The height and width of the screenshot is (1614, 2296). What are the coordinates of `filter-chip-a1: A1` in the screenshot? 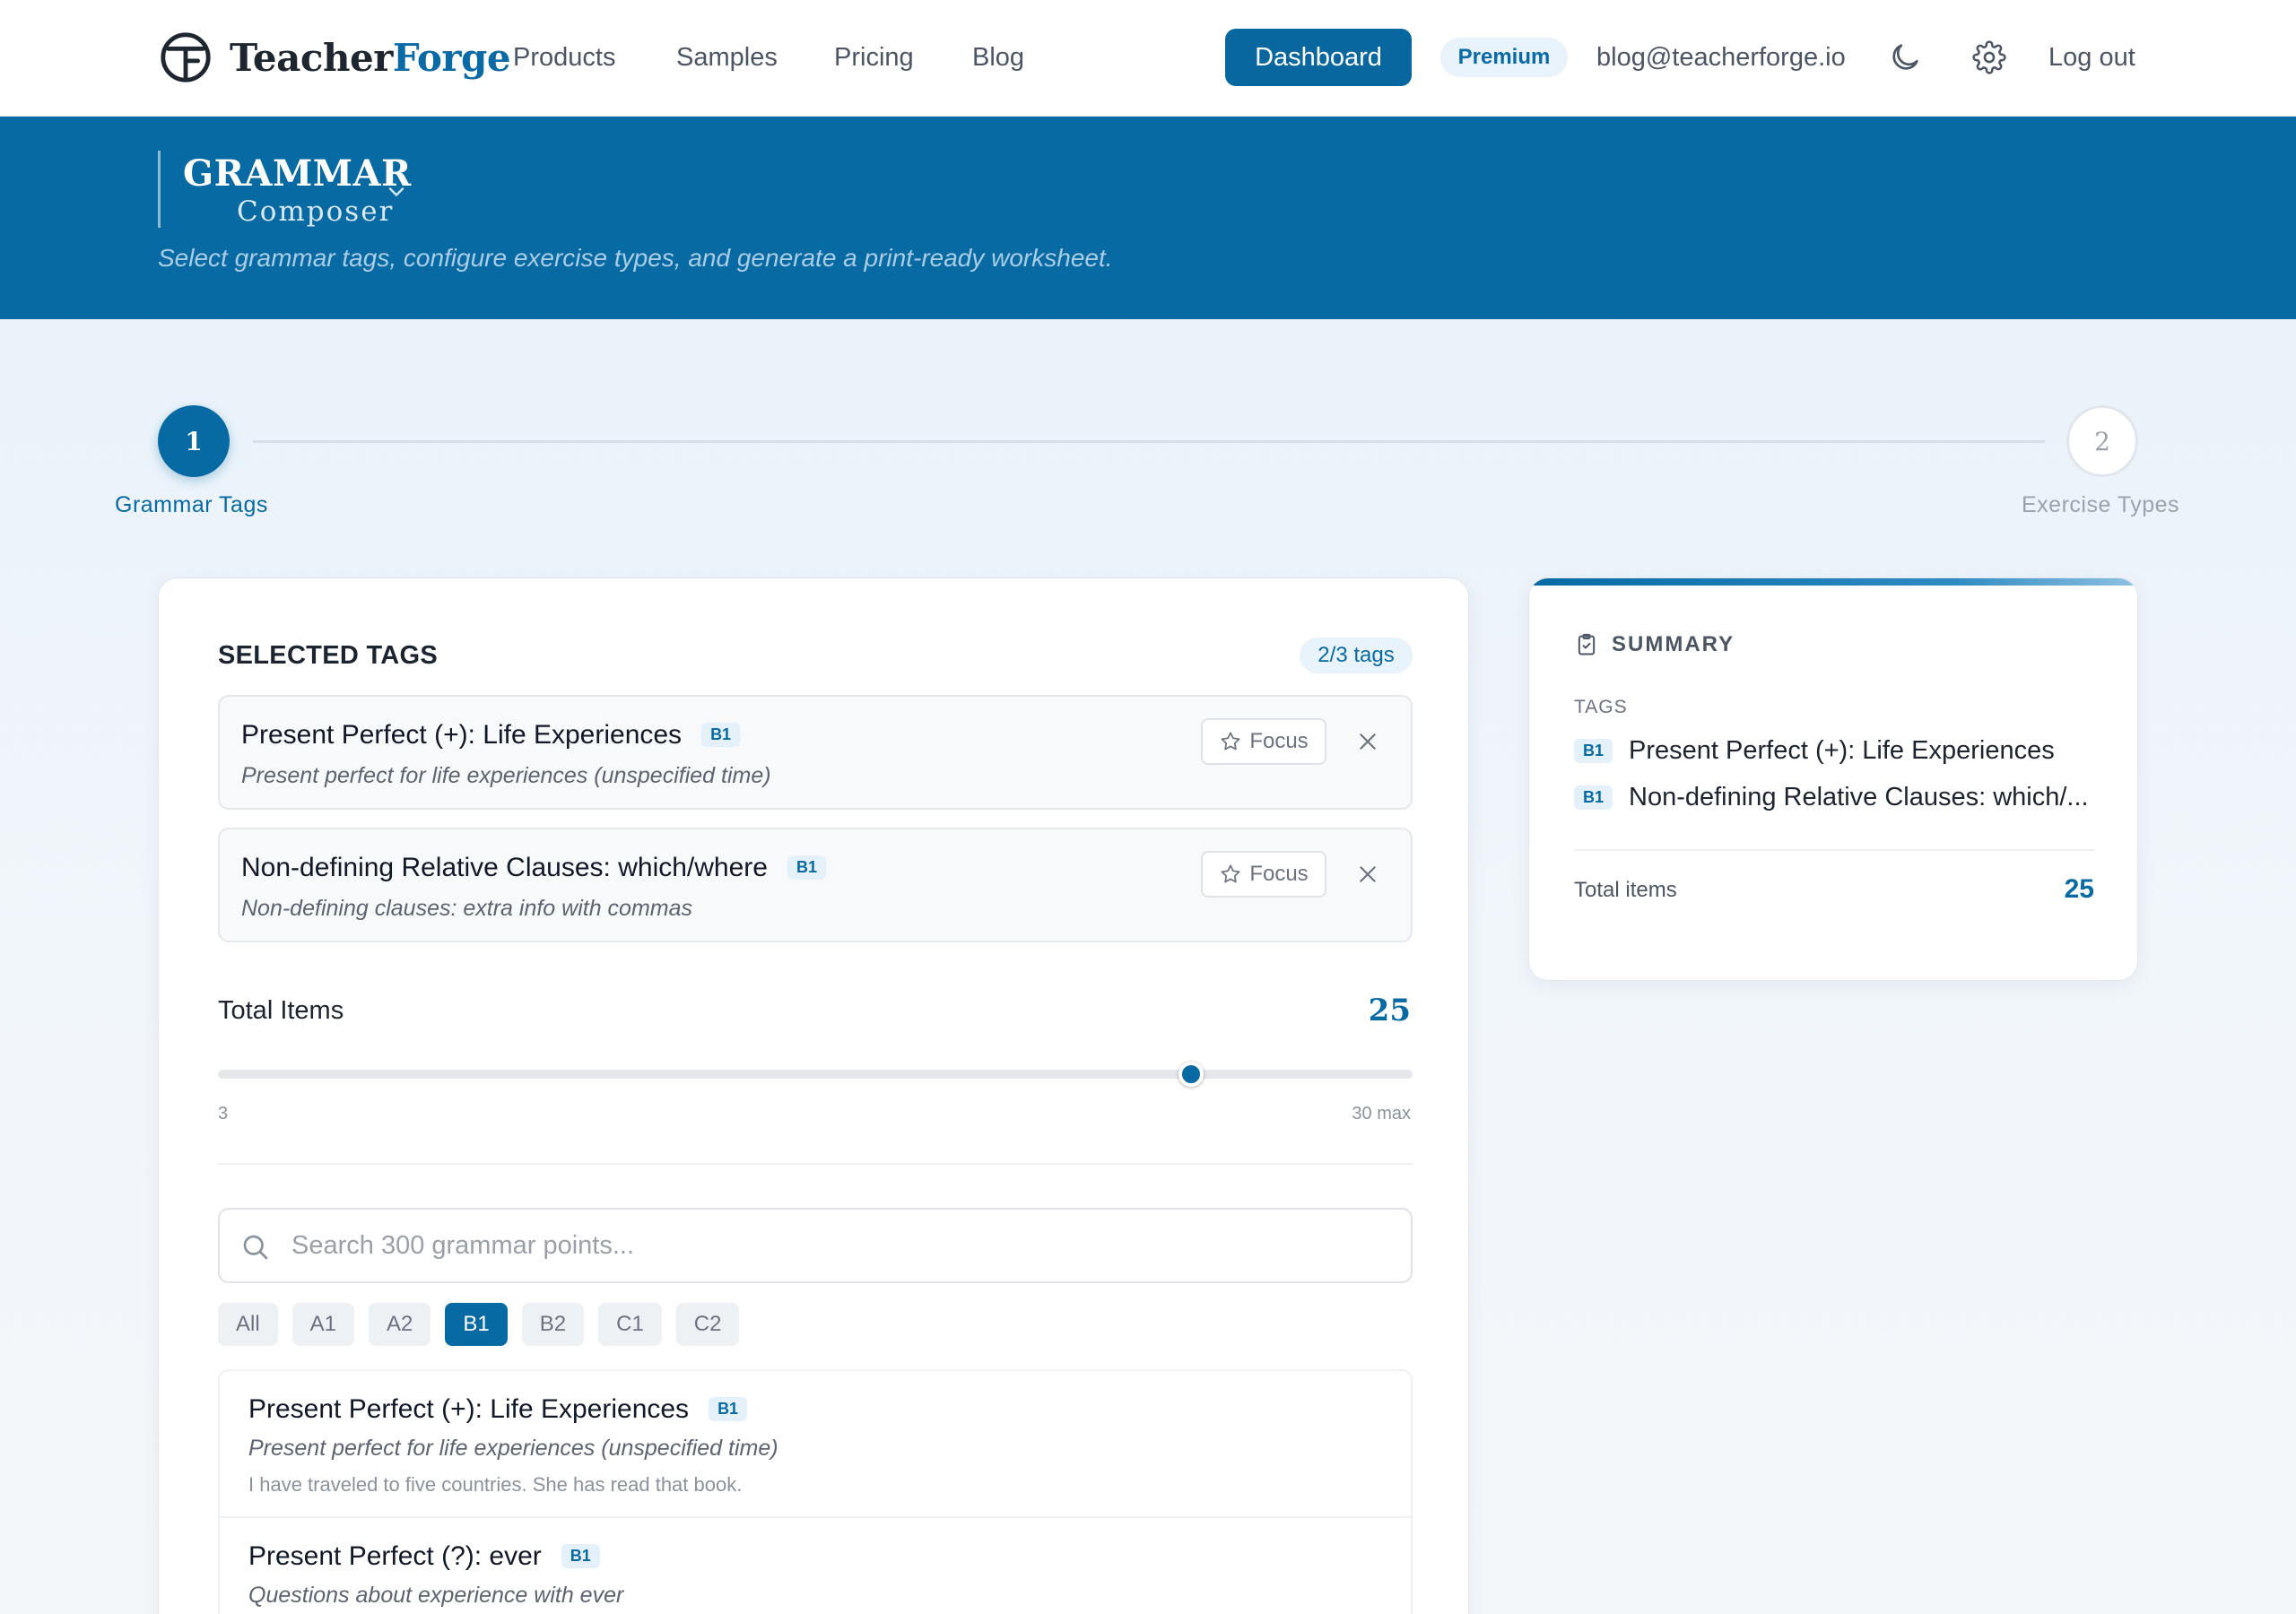 It's located at (323, 1324).